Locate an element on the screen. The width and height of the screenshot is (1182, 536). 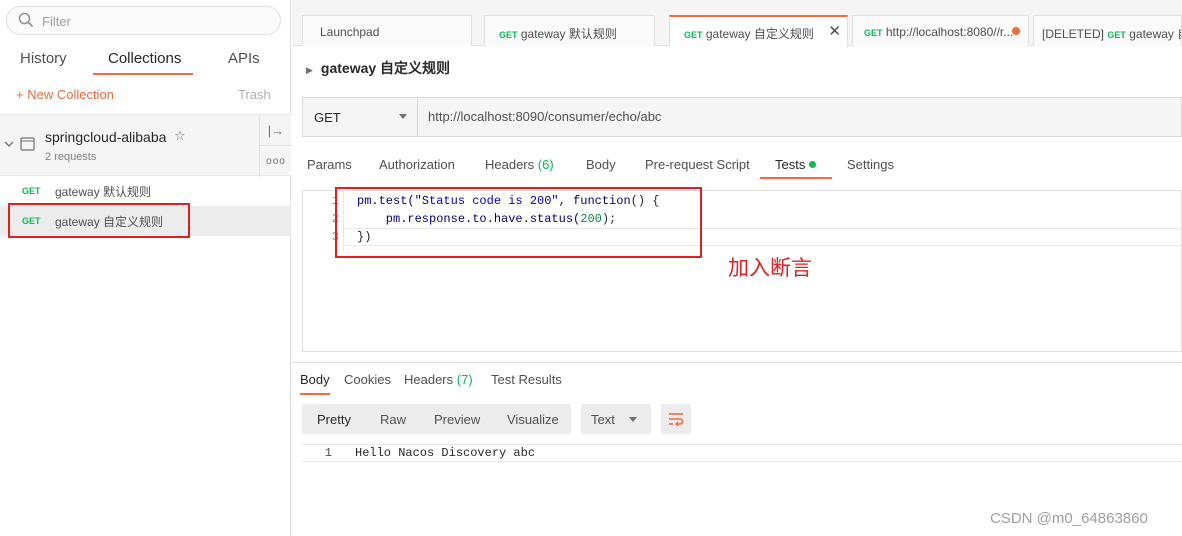
request-title-text: gateway 自定义规则 is located at coordinates (385, 68).